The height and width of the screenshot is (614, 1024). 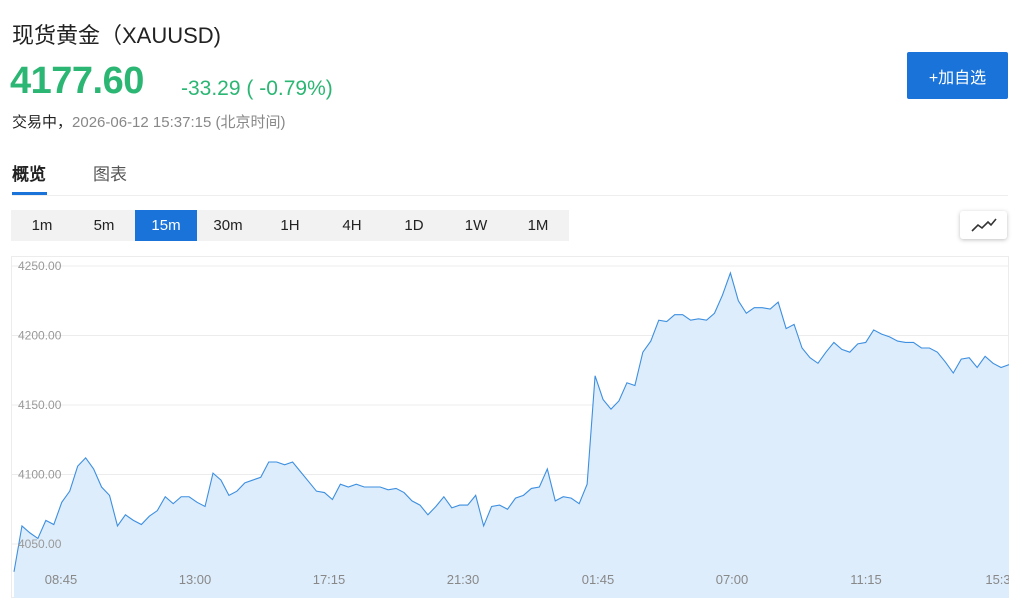 What do you see at coordinates (42, 225) in the screenshot?
I see `period-1m: 1m` at bounding box center [42, 225].